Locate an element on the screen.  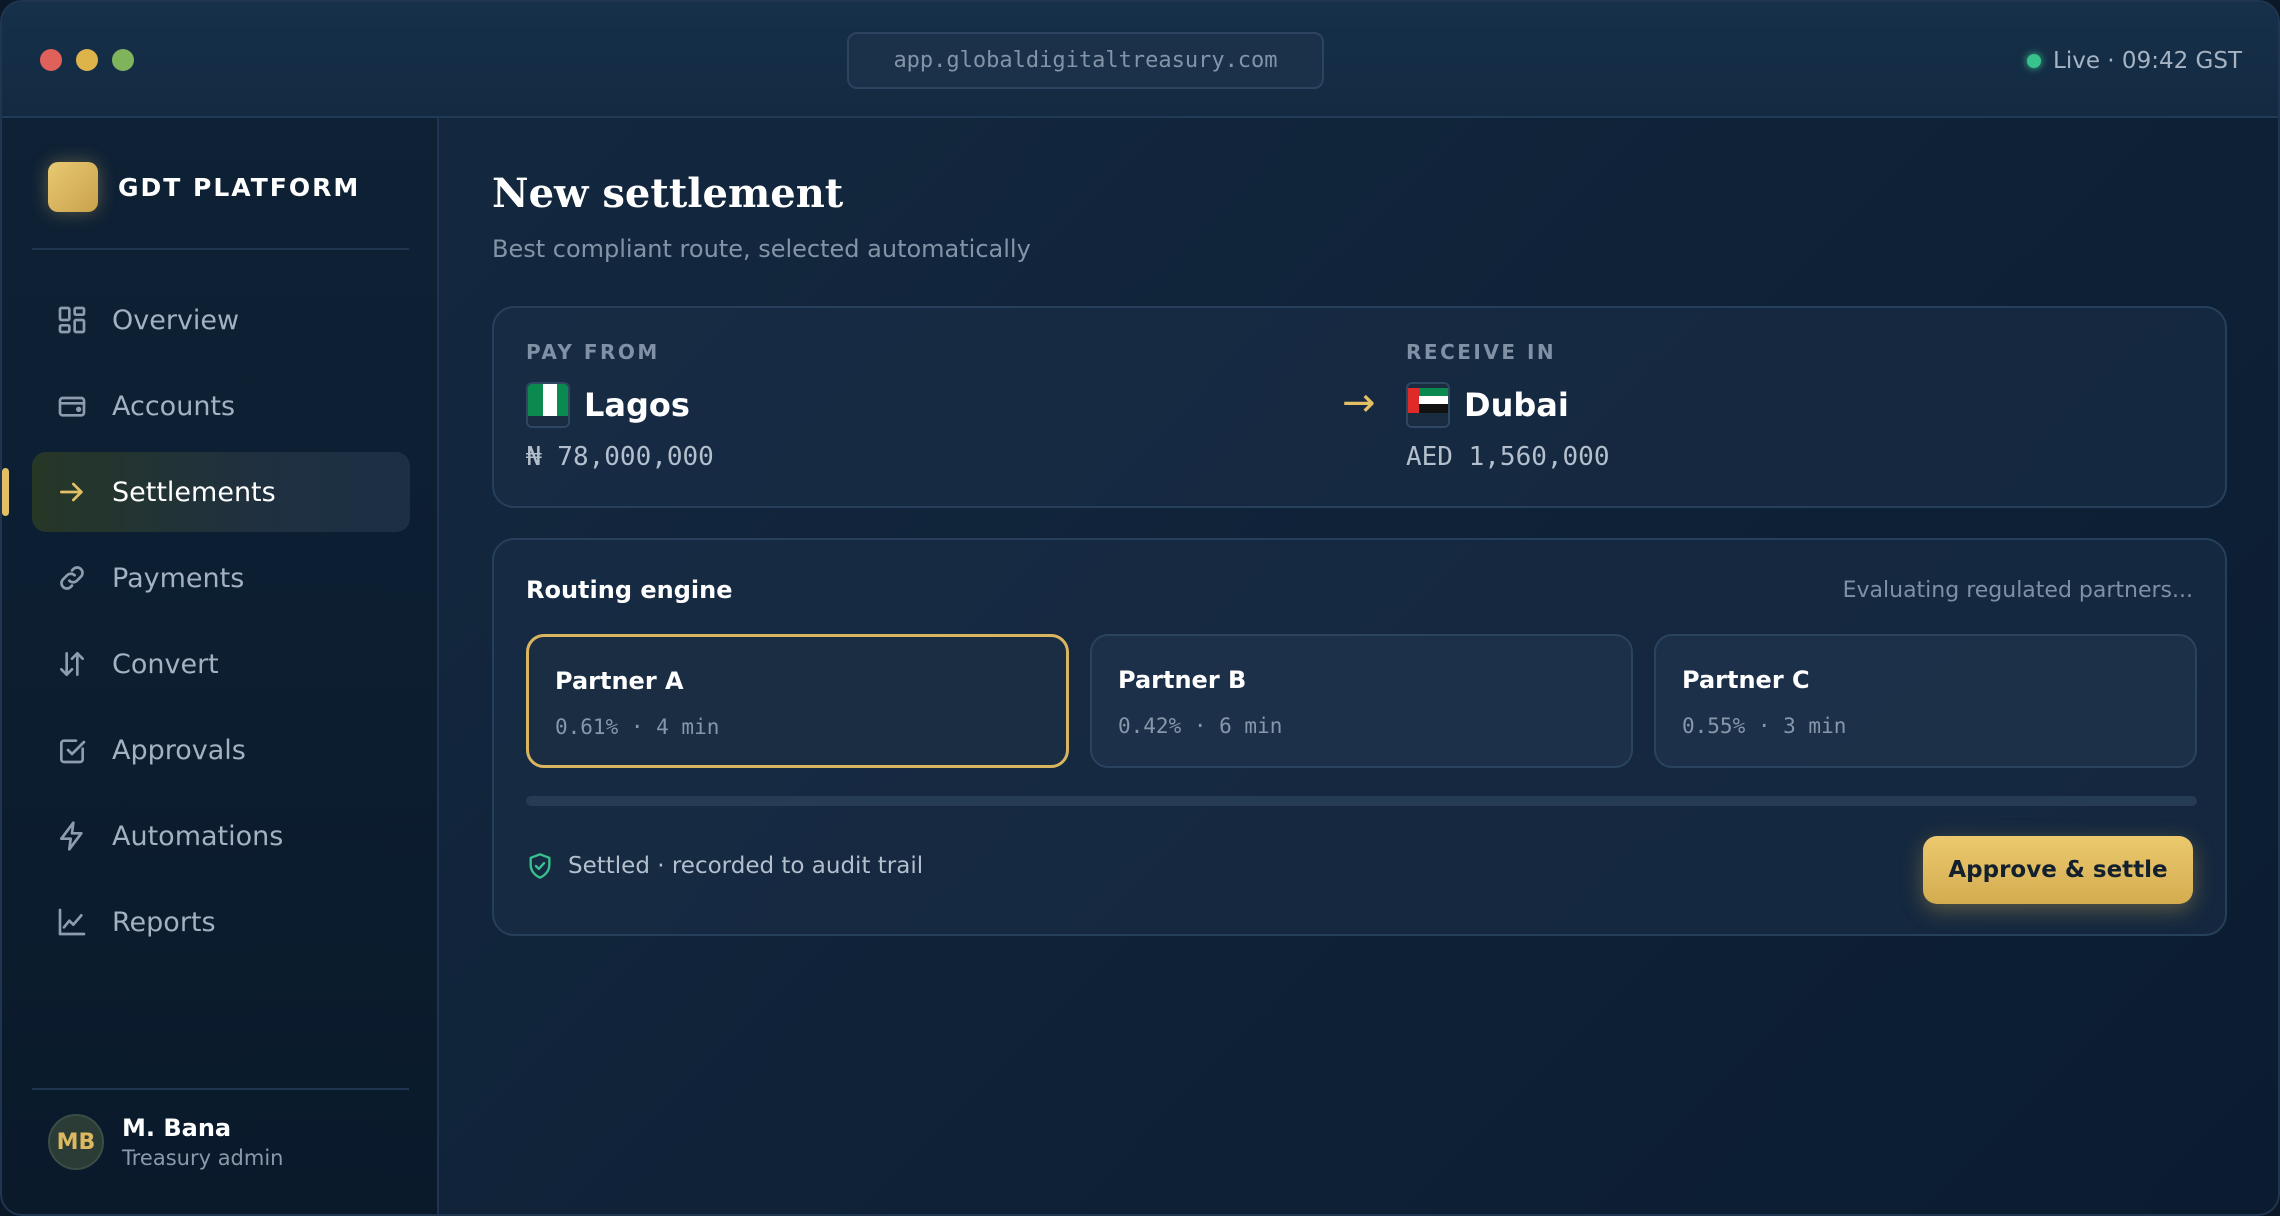
sidebar-item-settlements: Settlements is located at coordinates (206, 492).